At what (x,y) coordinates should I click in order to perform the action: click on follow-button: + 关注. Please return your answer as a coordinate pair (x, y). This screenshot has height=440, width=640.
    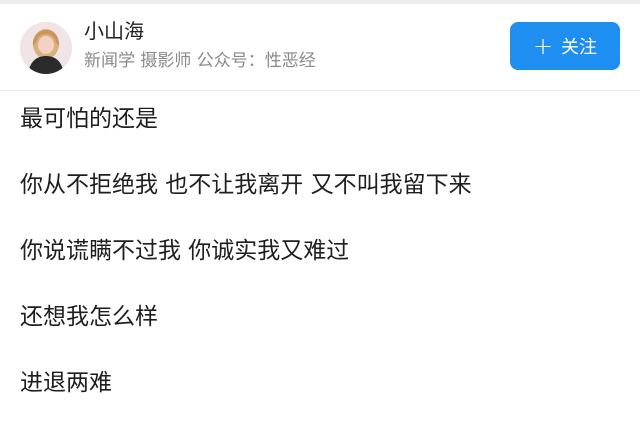
    Looking at the image, I should click on (565, 46).